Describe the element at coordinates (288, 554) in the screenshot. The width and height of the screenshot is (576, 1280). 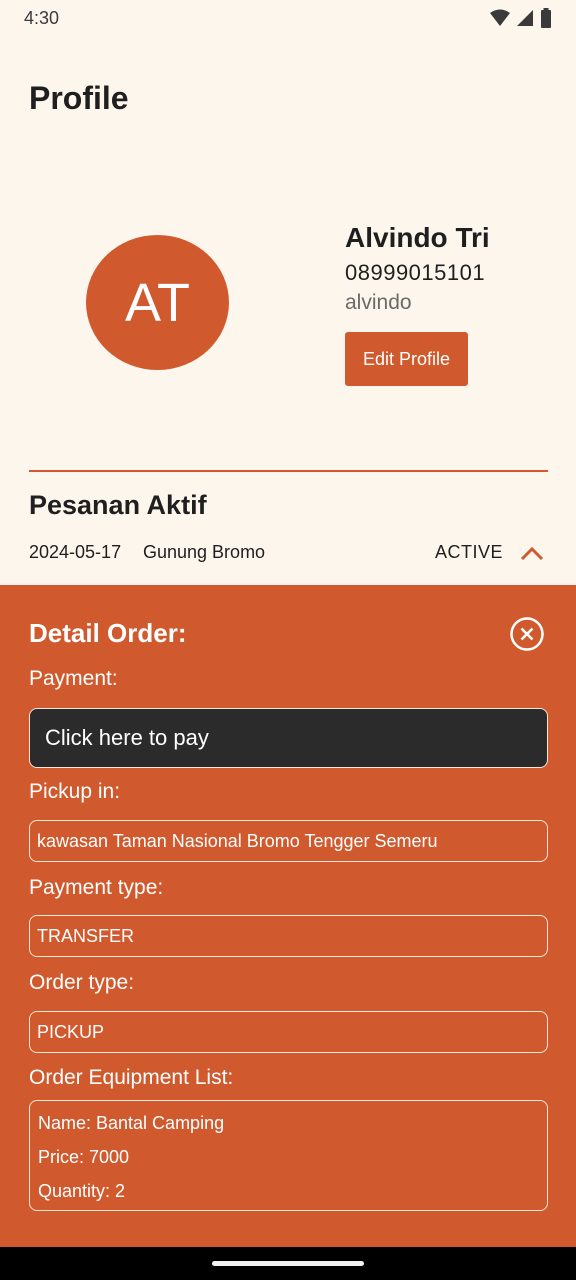
I see `order-row: 2024-05-17 Gunung Bromo ACTIVE` at that location.